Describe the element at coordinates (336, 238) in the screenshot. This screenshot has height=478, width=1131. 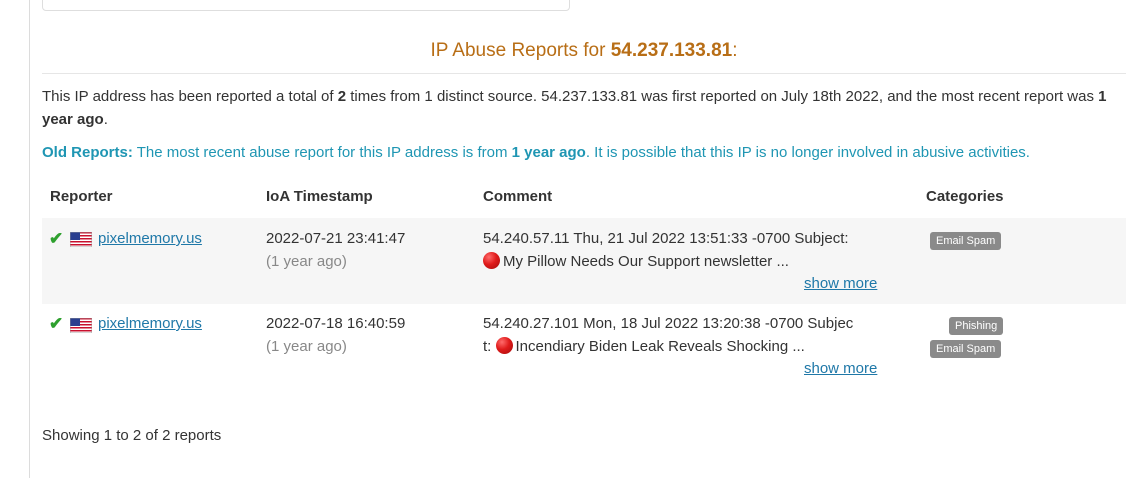
I see `report-timestamp: 2022-07-21 23:41:47` at that location.